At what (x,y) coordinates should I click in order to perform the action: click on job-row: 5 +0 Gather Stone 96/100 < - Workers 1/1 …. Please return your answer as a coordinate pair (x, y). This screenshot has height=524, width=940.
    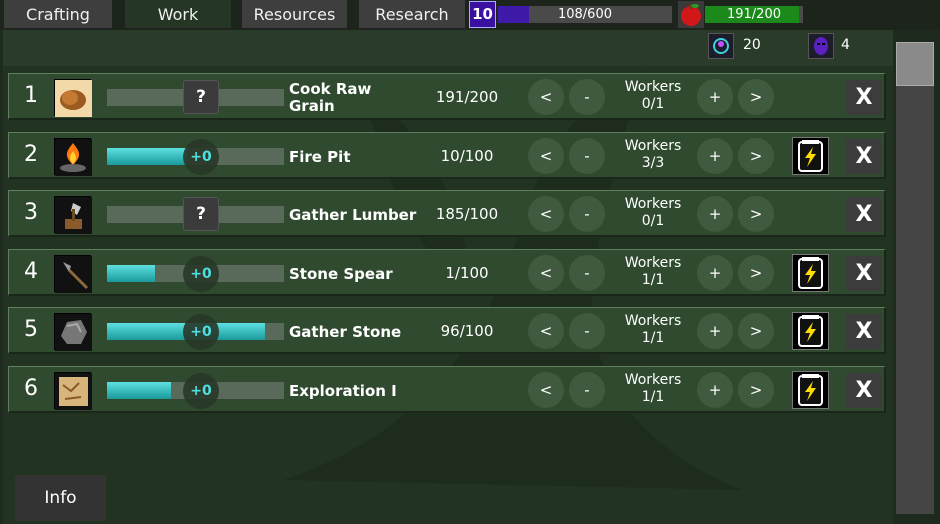
    Looking at the image, I should click on (447, 330).